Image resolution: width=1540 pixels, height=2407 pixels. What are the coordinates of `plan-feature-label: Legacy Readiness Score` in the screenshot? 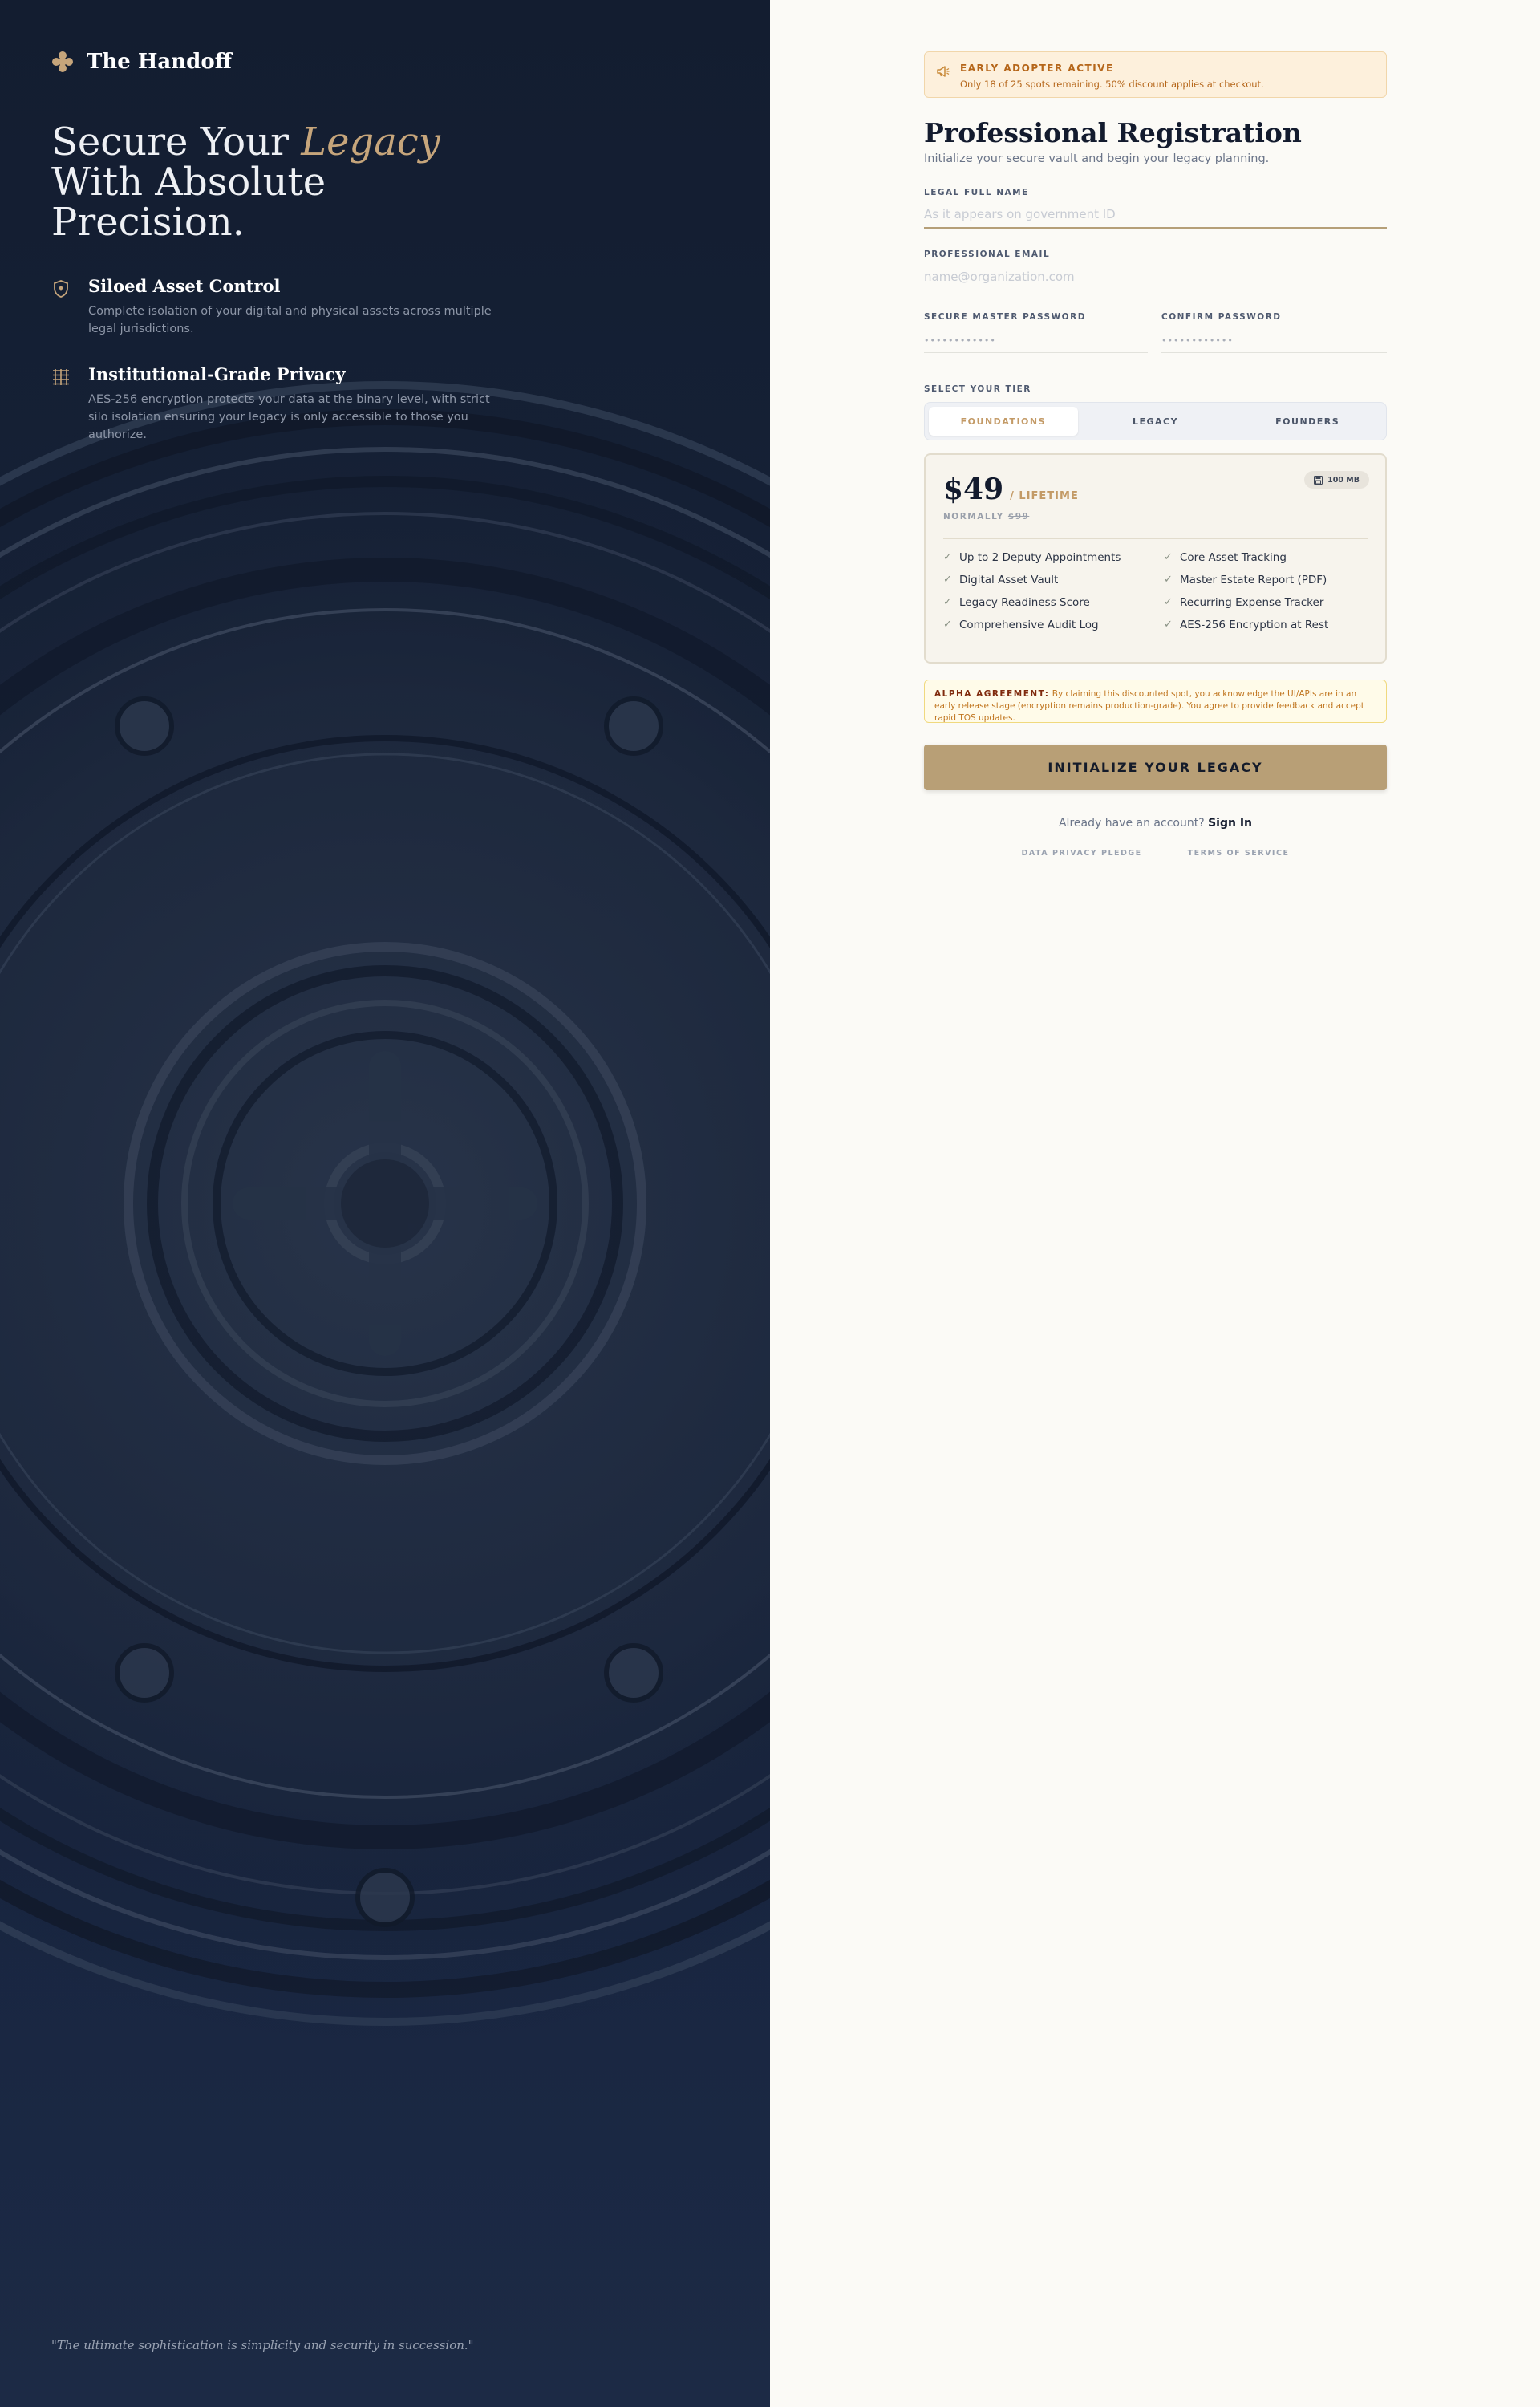 It's located at (1024, 602).